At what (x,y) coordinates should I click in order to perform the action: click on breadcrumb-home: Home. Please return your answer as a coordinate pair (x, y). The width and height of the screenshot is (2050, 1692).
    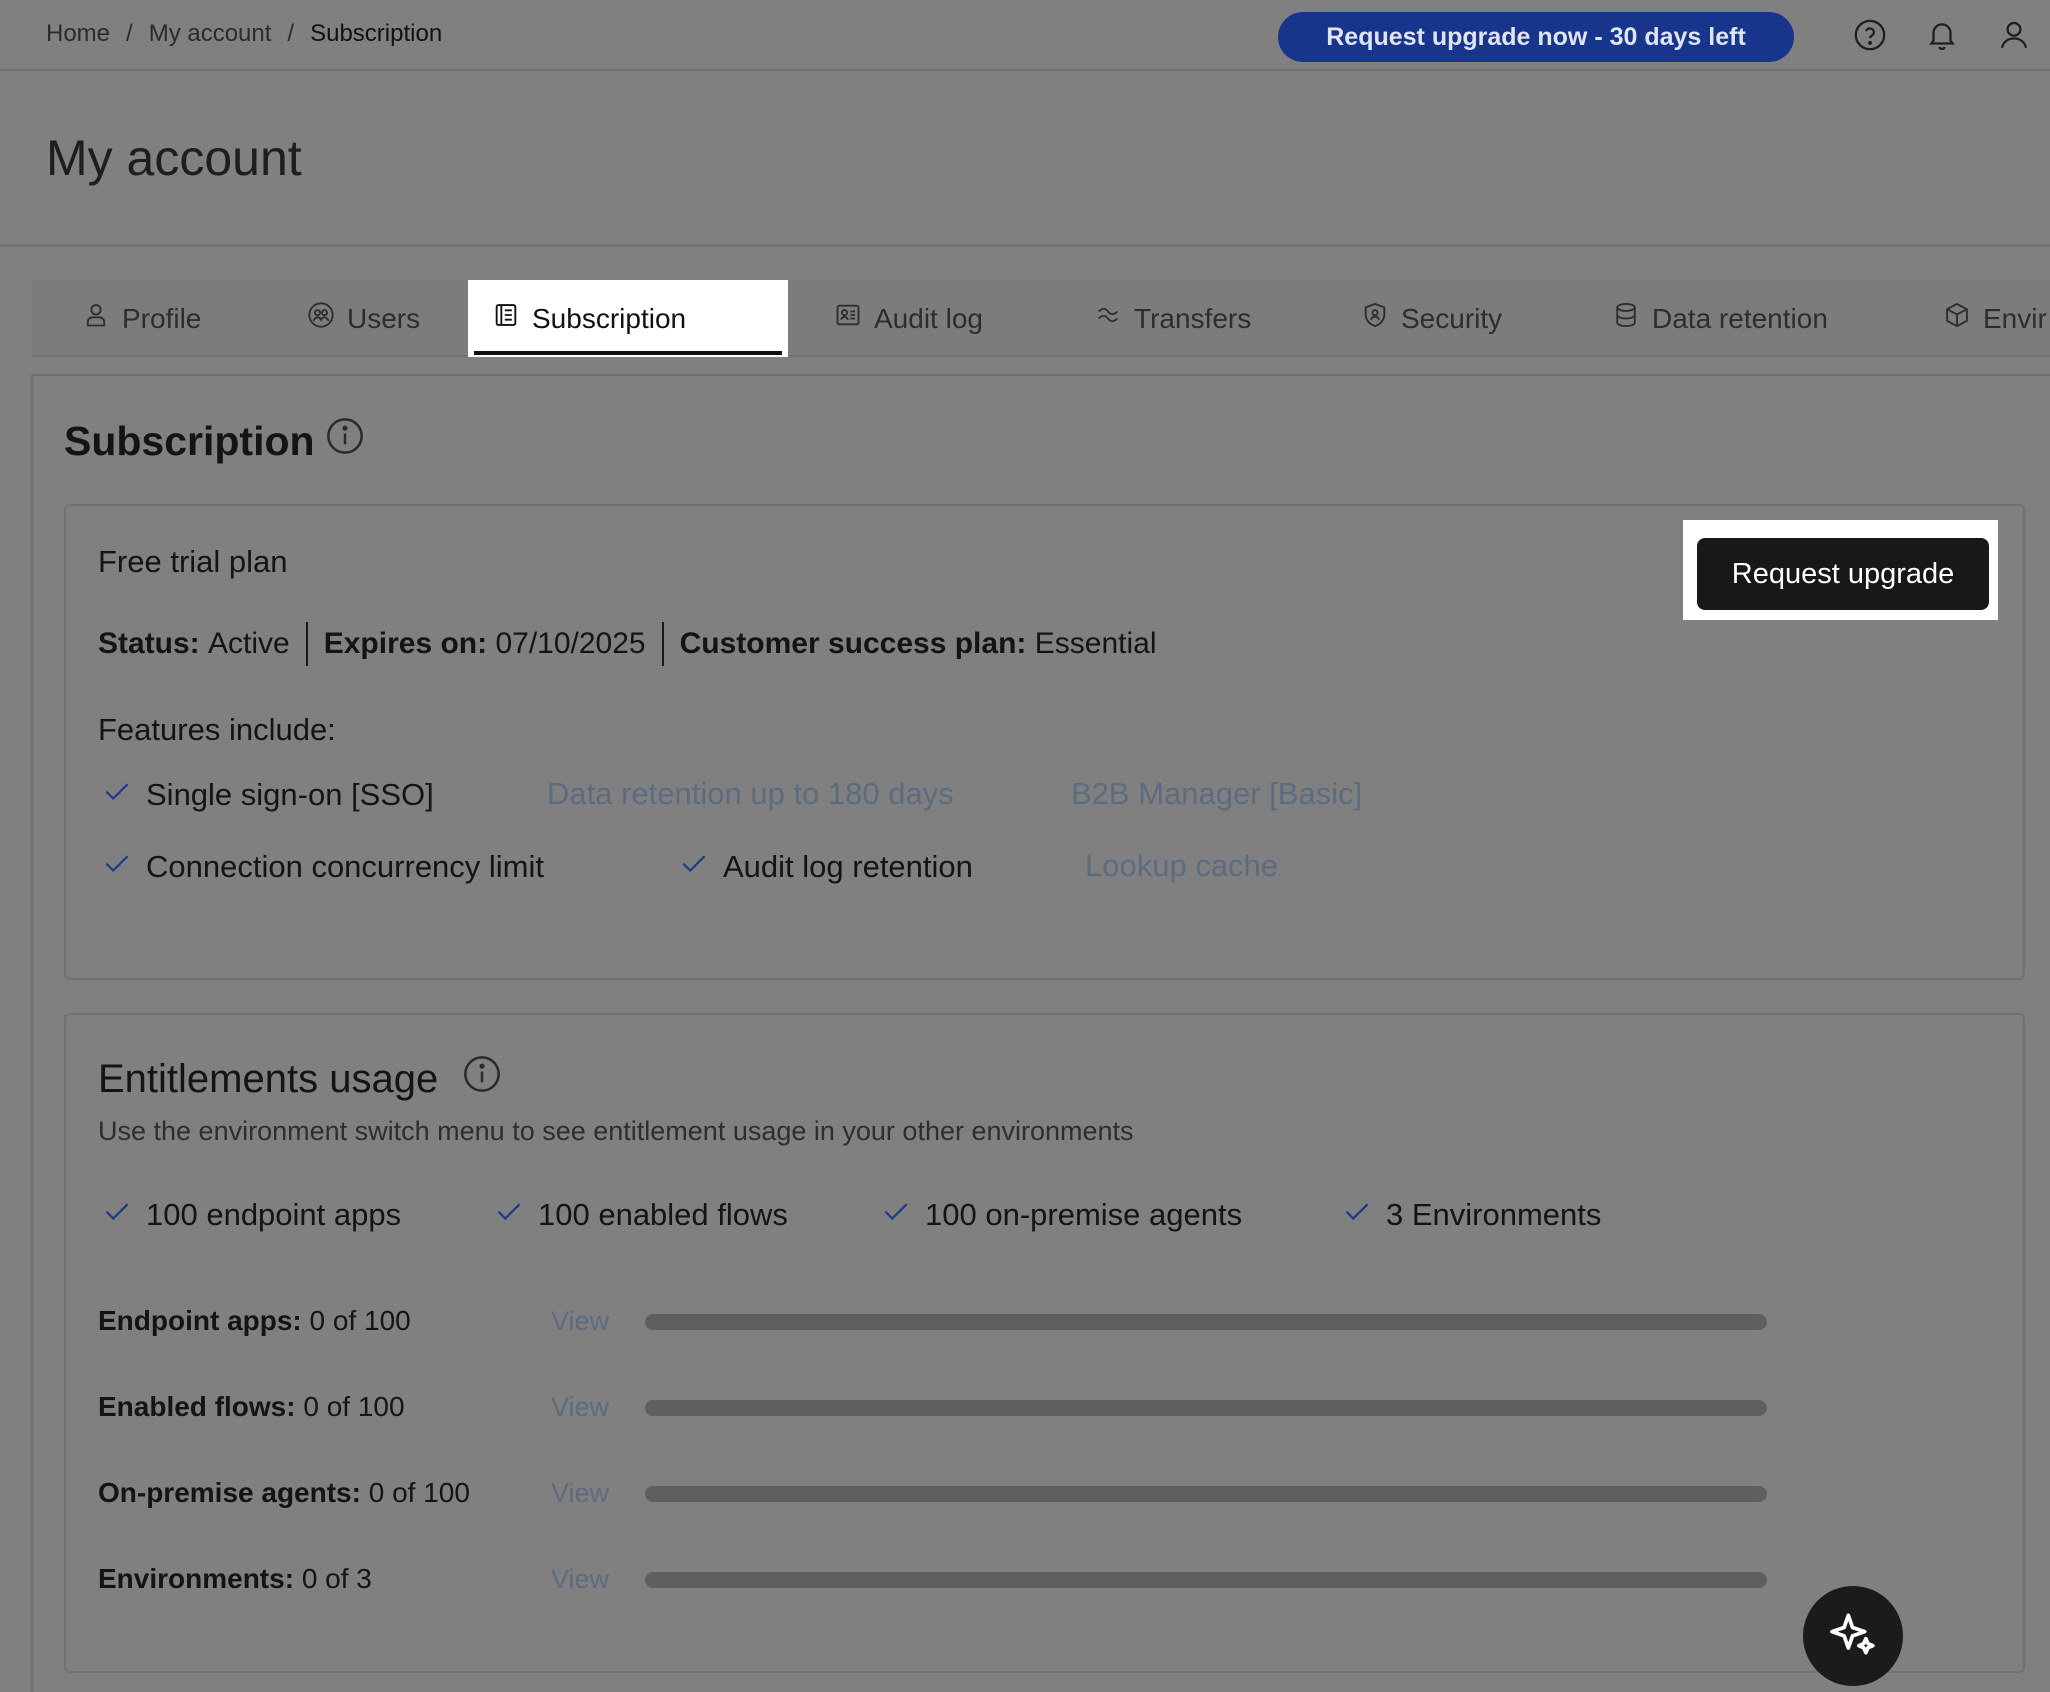
    Looking at the image, I should click on (78, 34).